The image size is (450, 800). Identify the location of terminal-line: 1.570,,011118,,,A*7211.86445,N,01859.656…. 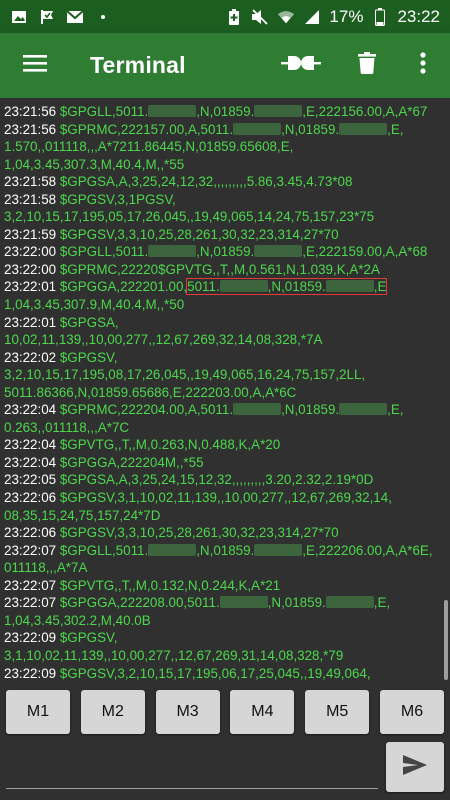
(224, 147).